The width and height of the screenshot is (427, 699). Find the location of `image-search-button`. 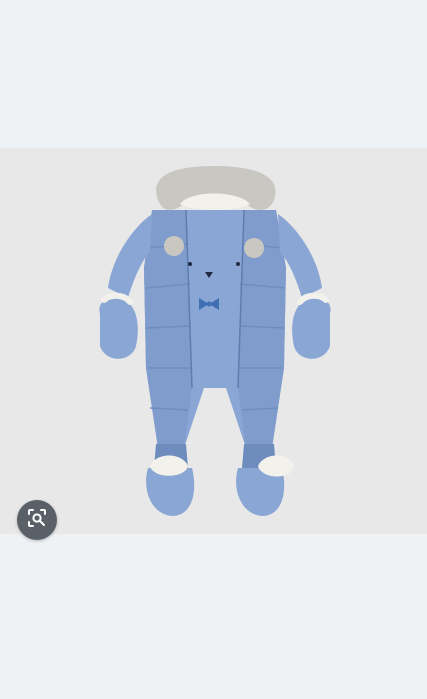

image-search-button is located at coordinates (37, 520).